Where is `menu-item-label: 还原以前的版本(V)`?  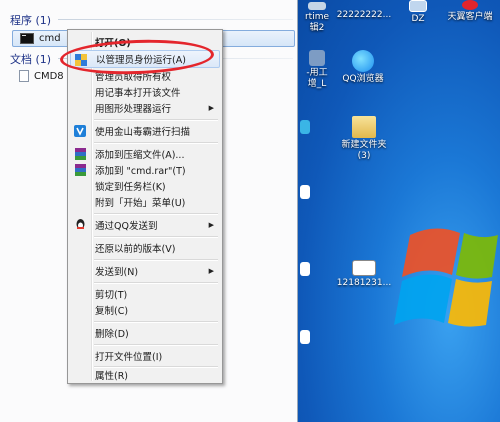 menu-item-label: 还原以前的版本(V) is located at coordinates (135, 249).